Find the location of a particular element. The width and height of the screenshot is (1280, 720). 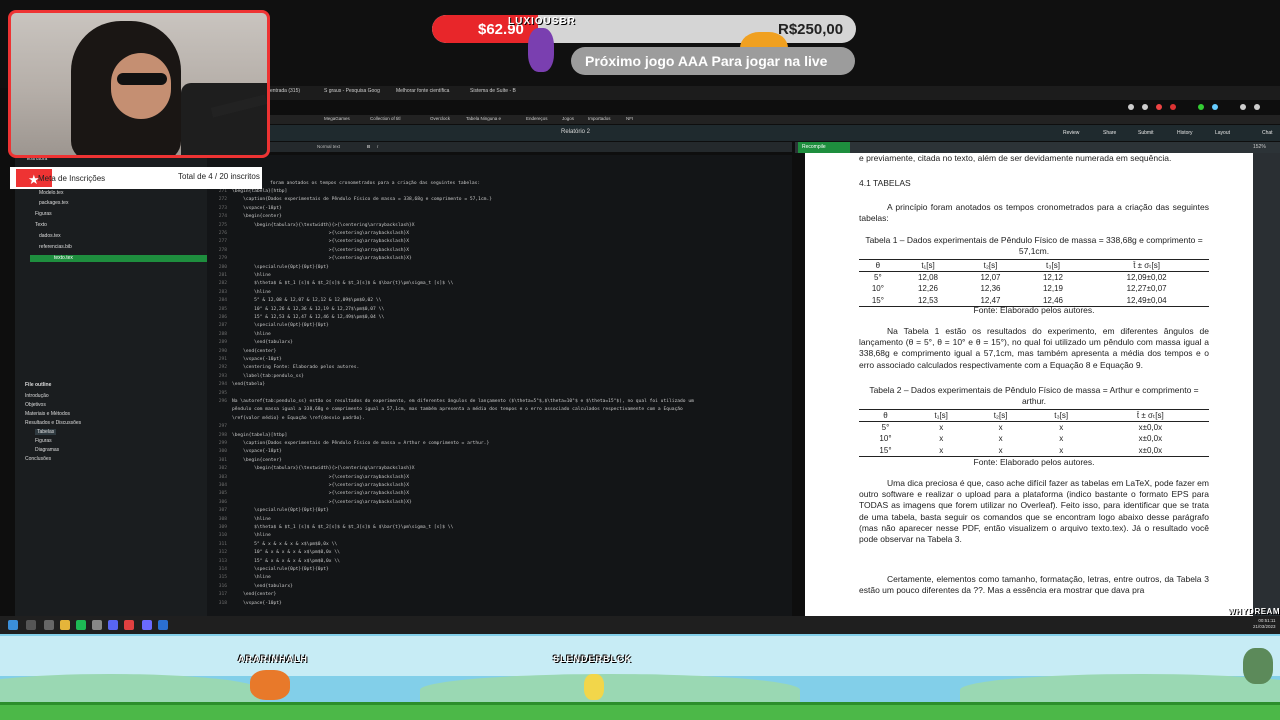

text-style-select: Normal text is located at coordinates (328, 146).